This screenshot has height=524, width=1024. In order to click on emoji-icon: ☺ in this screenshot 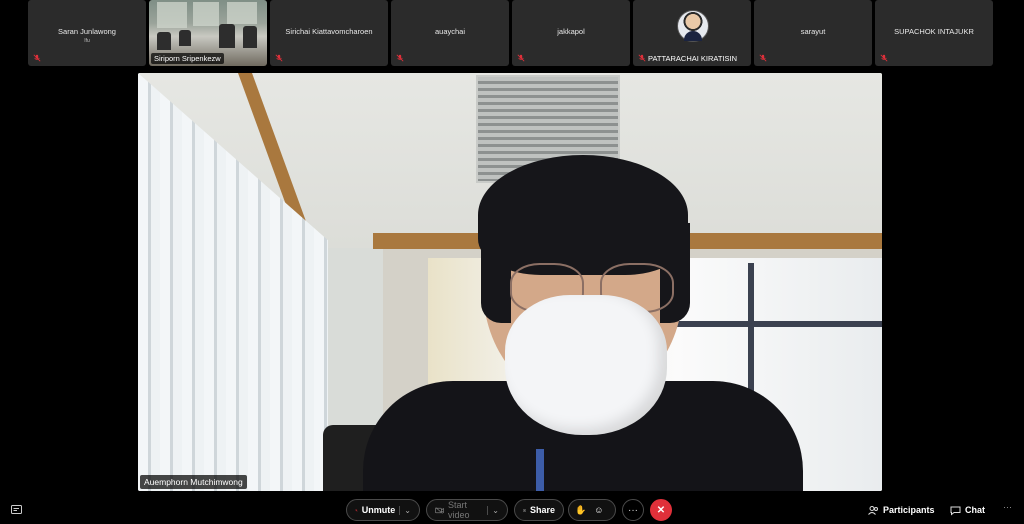, I will do `click(598, 510)`.